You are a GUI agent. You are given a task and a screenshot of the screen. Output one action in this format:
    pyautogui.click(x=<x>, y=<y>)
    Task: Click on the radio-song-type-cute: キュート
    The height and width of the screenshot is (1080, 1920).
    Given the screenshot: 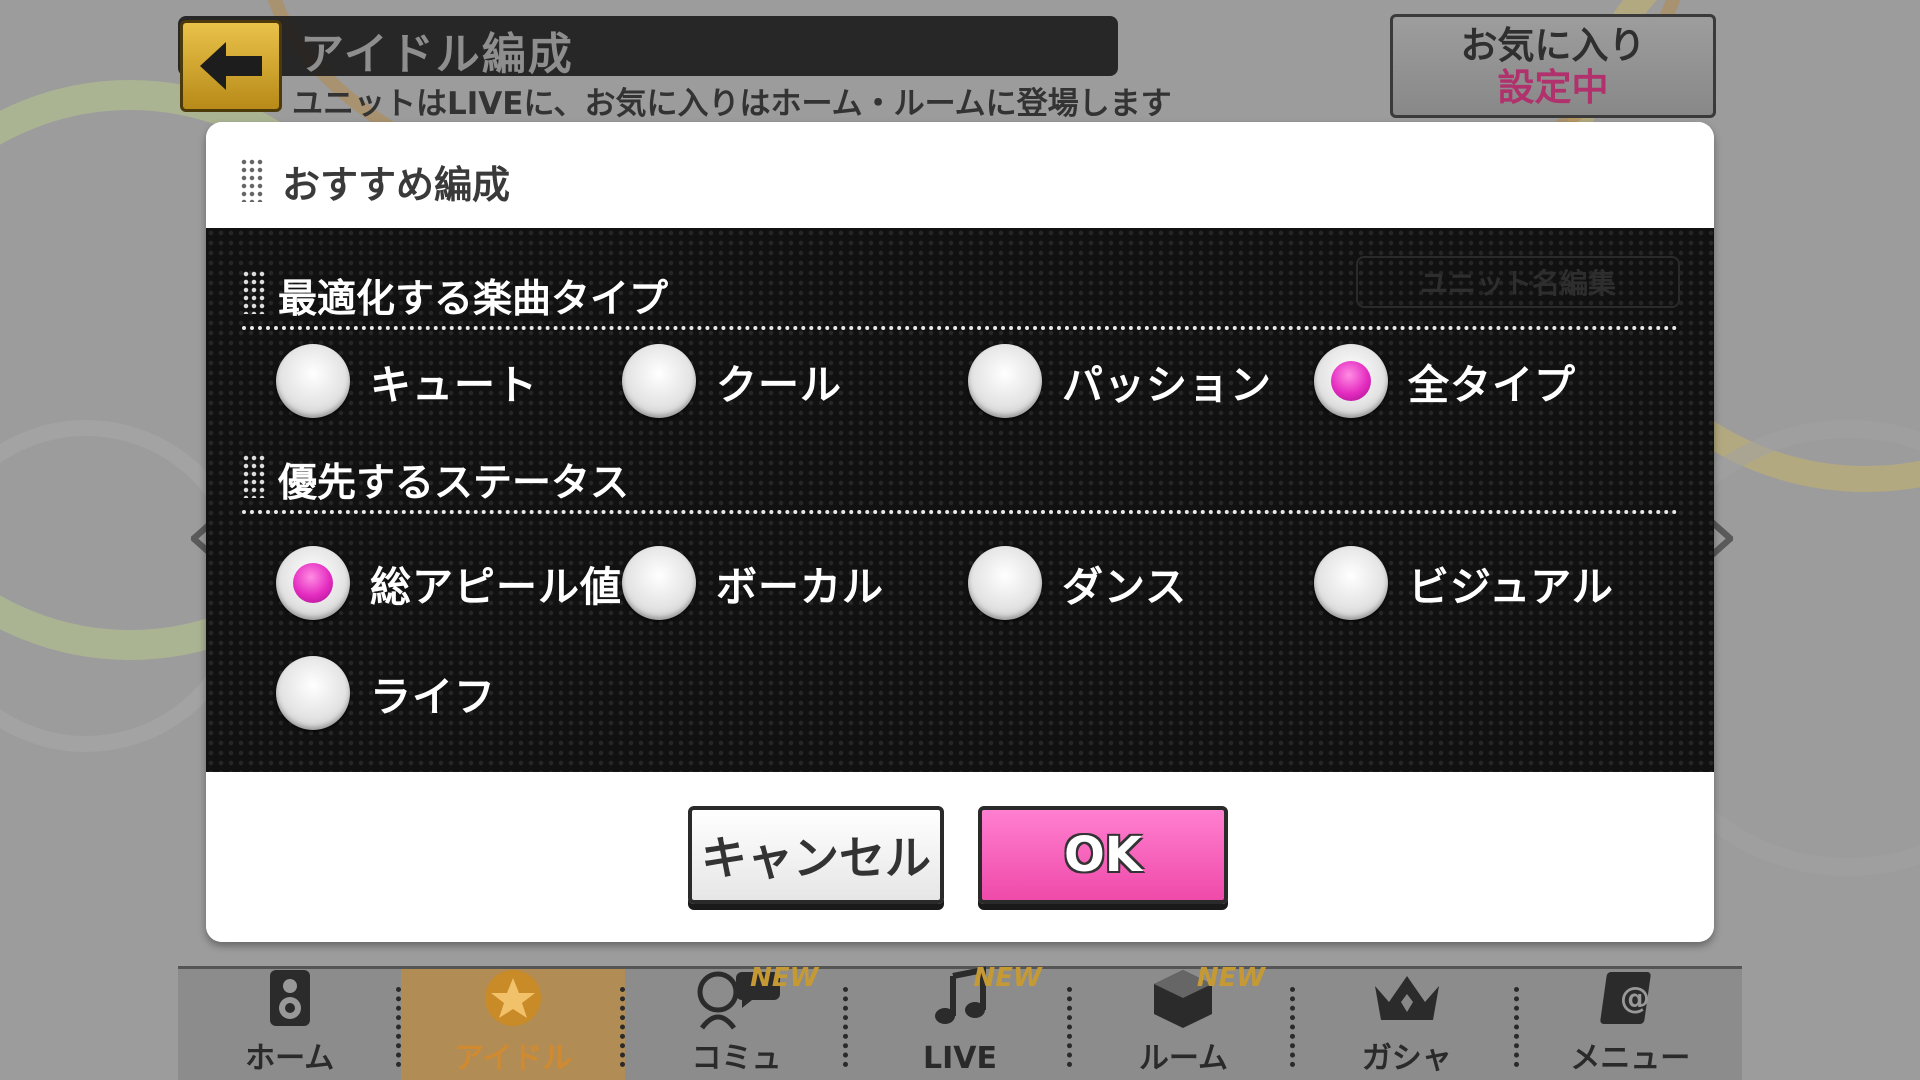 What is the action you would take?
    pyautogui.click(x=407, y=381)
    